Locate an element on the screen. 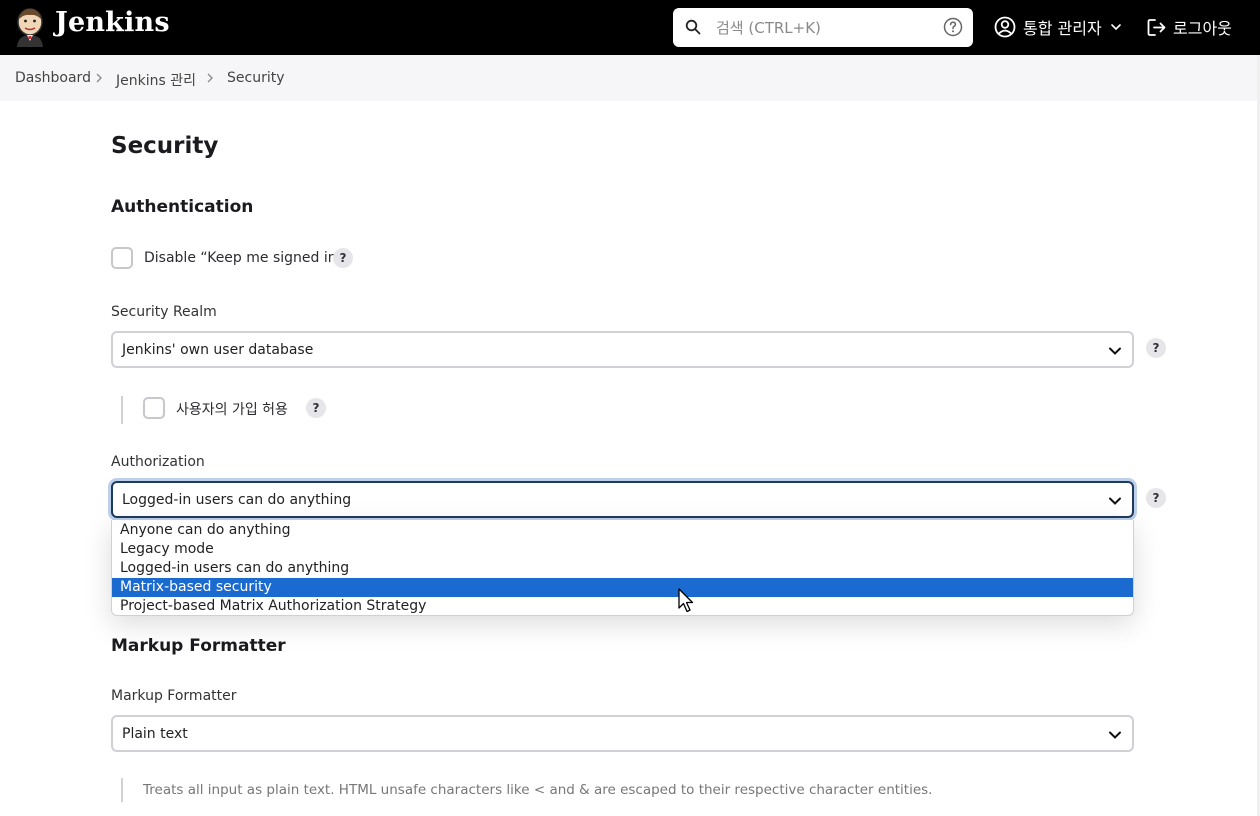 The image size is (1260, 816). search-box is located at coordinates (823, 27).